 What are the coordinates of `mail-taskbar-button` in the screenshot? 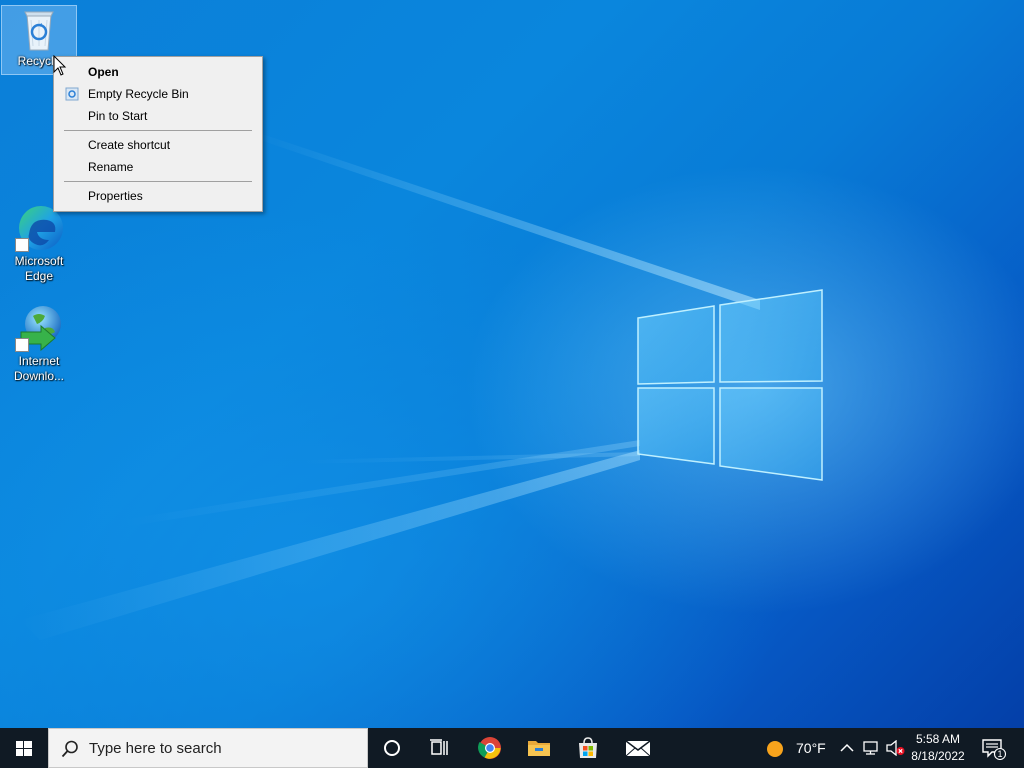 It's located at (637, 748).